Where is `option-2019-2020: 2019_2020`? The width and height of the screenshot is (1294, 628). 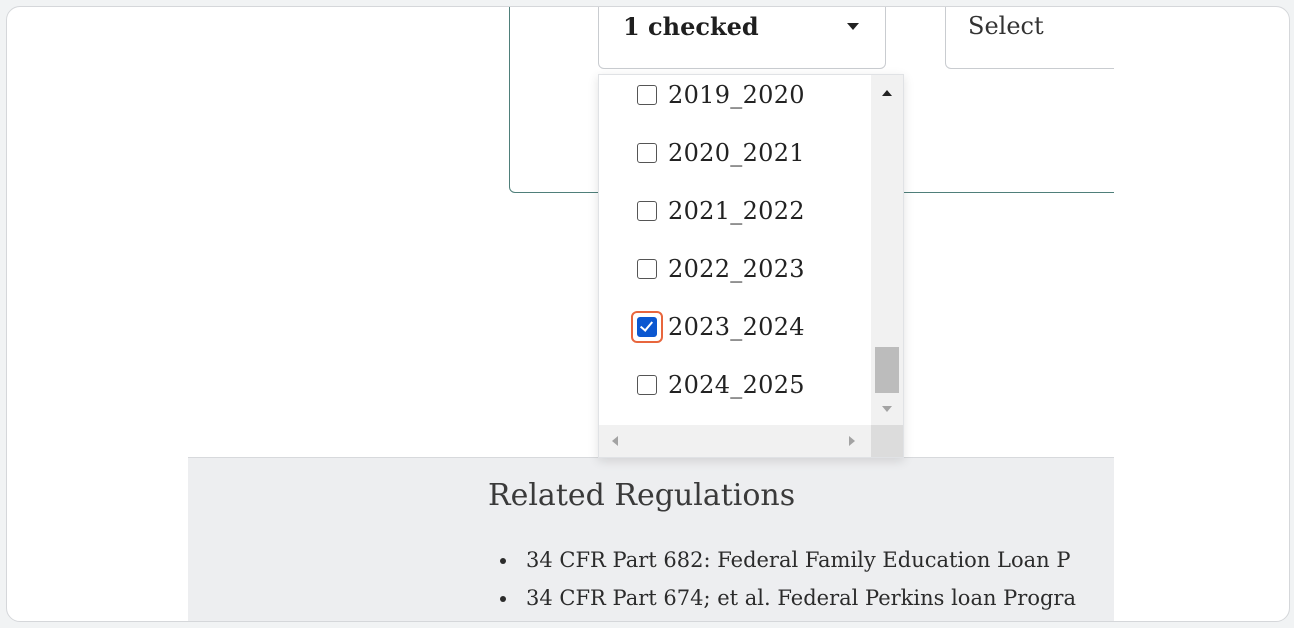 option-2019-2020: 2019_2020 is located at coordinates (721, 95).